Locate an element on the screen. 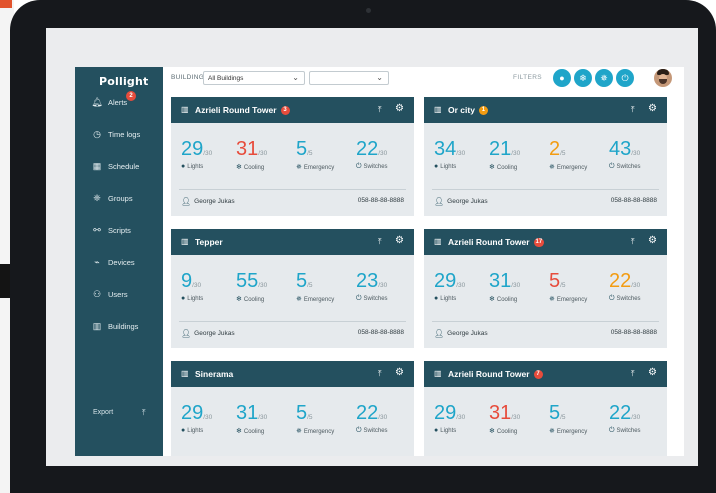 This screenshot has height=493, width=716. building-select: All Buildings ⌄ is located at coordinates (254, 78).